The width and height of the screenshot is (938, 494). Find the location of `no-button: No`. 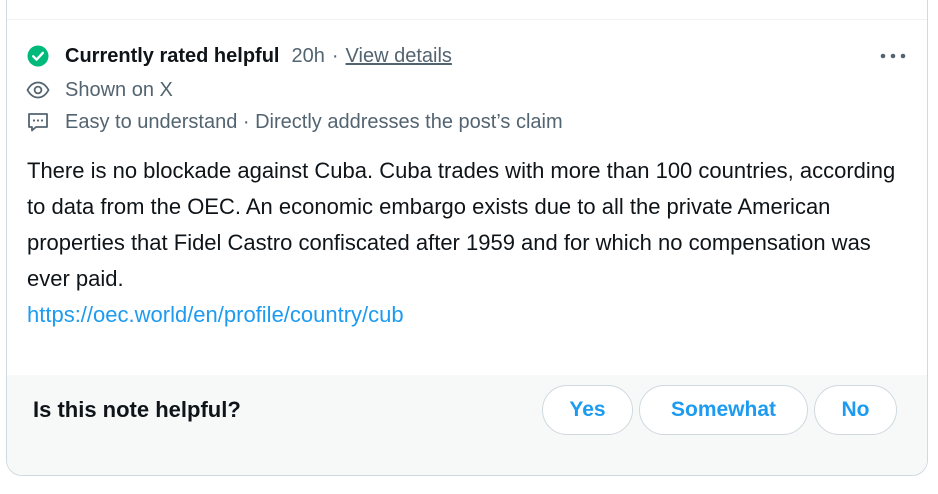

no-button: No is located at coordinates (855, 410).